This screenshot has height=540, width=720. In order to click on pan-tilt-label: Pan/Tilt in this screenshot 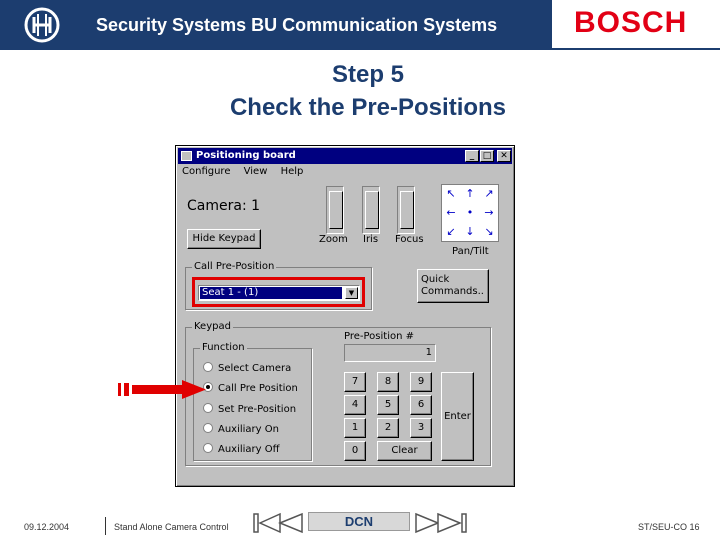, I will do `click(470, 251)`.